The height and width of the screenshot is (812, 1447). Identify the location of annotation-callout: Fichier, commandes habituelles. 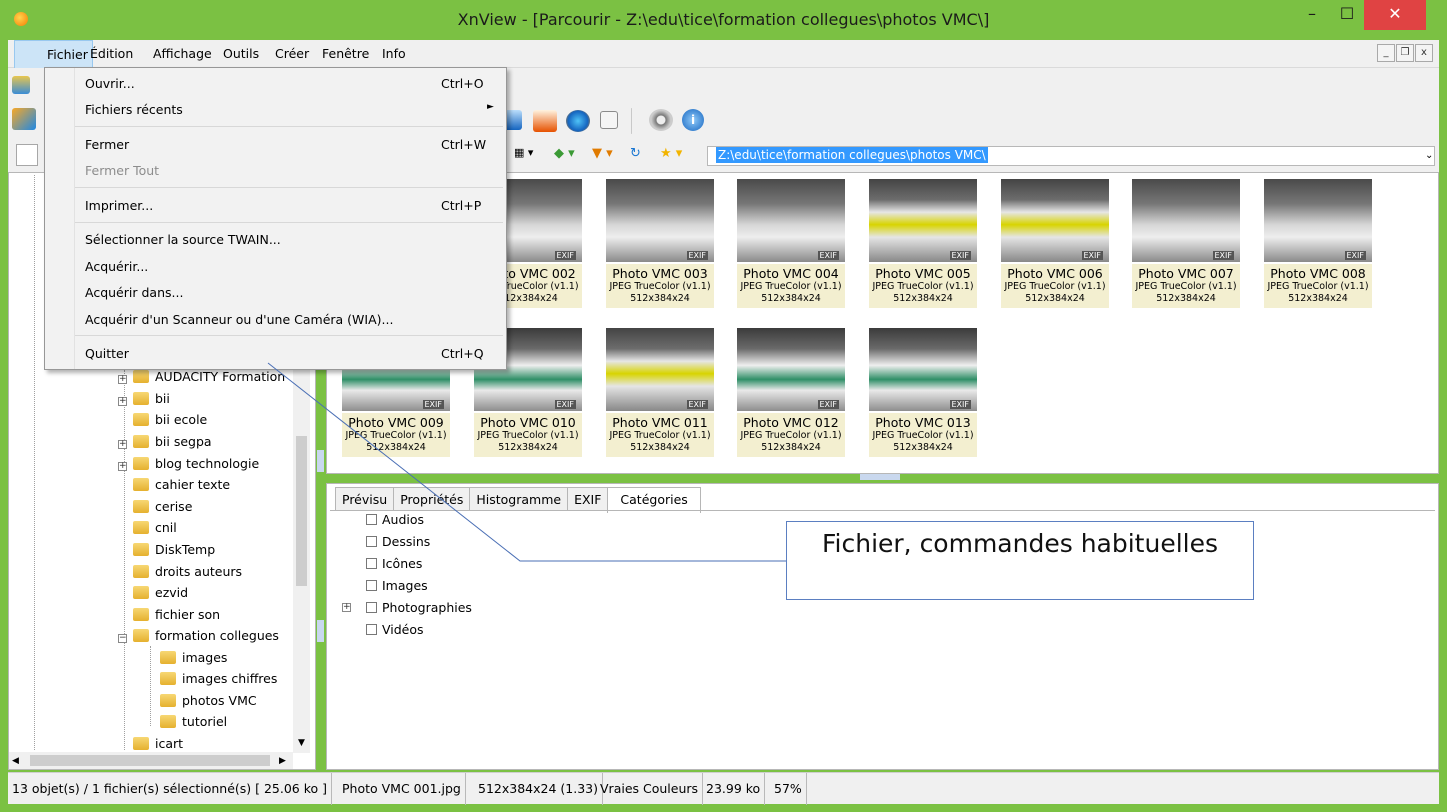
(1020, 560).